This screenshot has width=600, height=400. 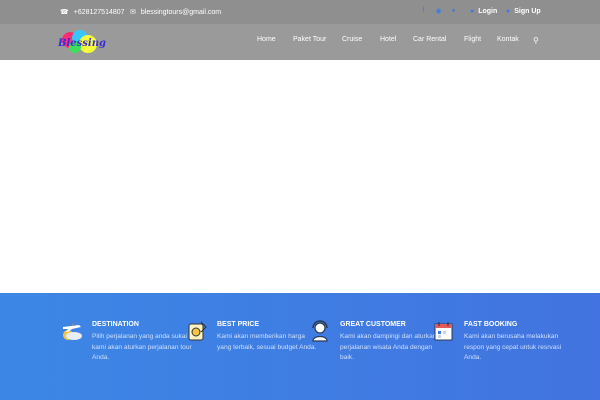 What do you see at coordinates (238, 324) in the screenshot?
I see `feature-title: BEST PRICE` at bounding box center [238, 324].